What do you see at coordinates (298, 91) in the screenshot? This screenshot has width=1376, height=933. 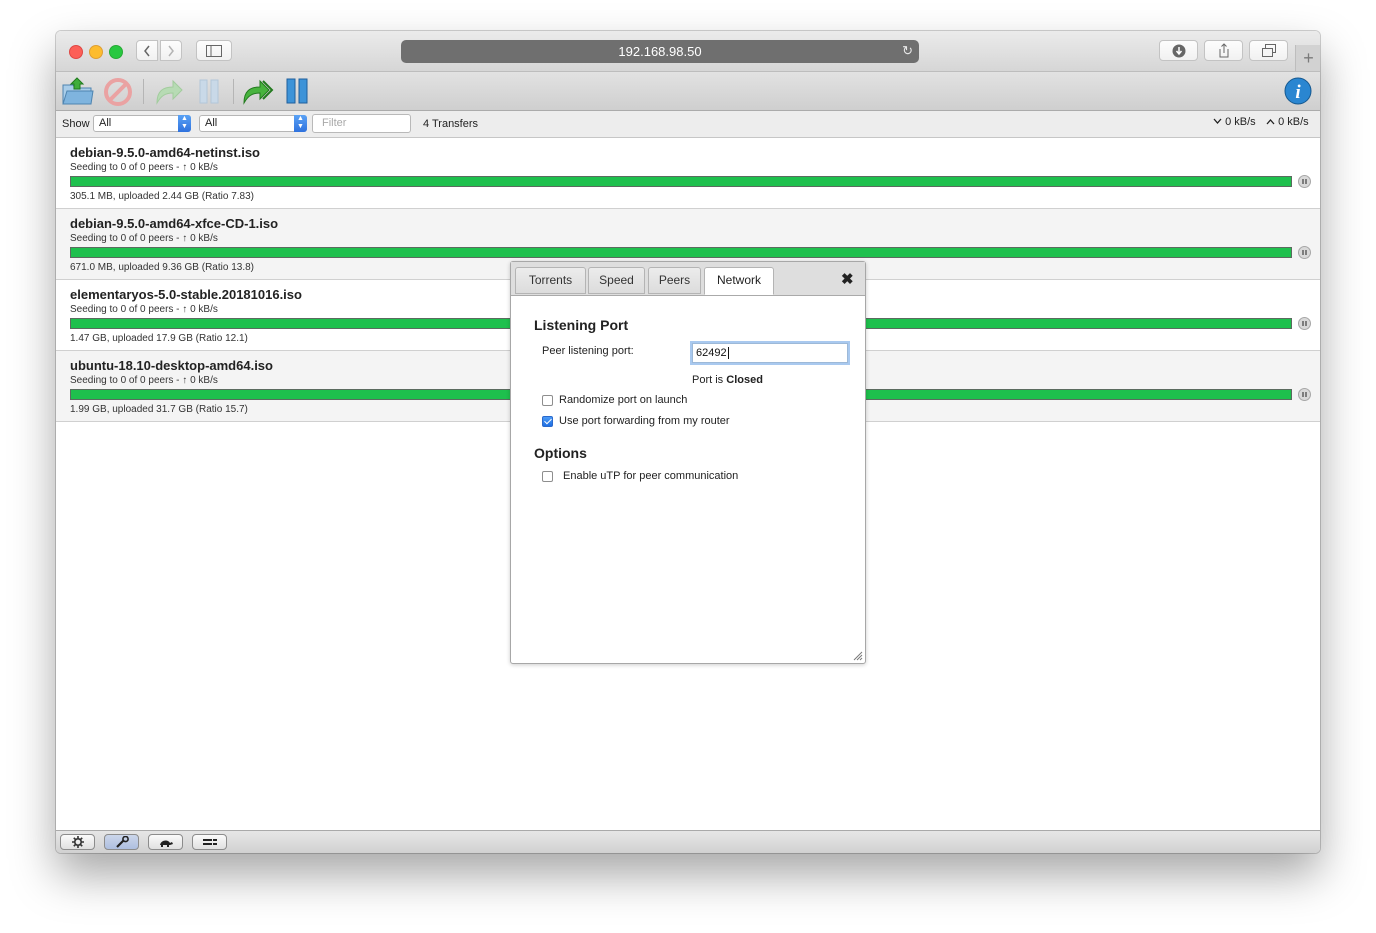 I see `pause-all-button` at bounding box center [298, 91].